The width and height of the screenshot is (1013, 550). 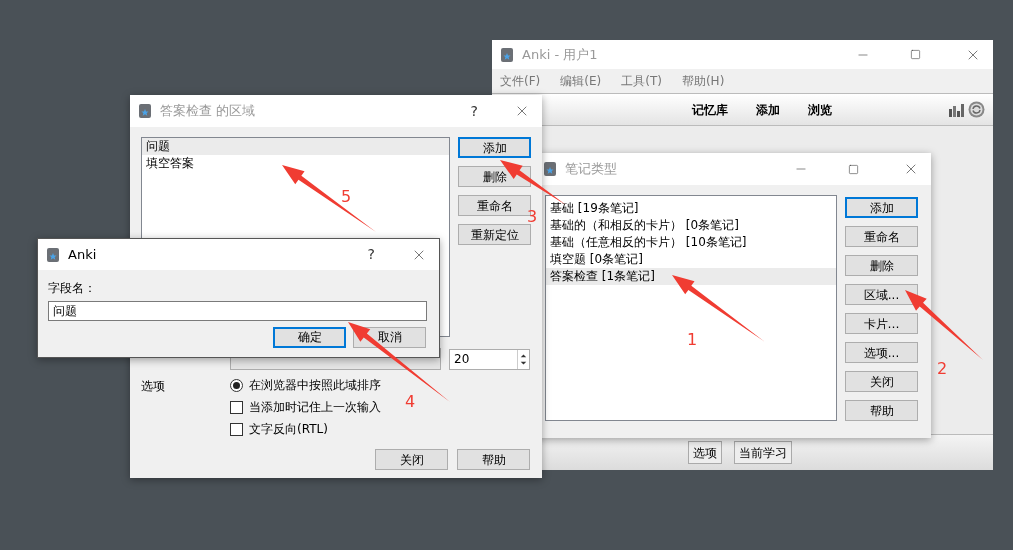 What do you see at coordinates (295, 146) in the screenshot?
I see `list-item: 问题` at bounding box center [295, 146].